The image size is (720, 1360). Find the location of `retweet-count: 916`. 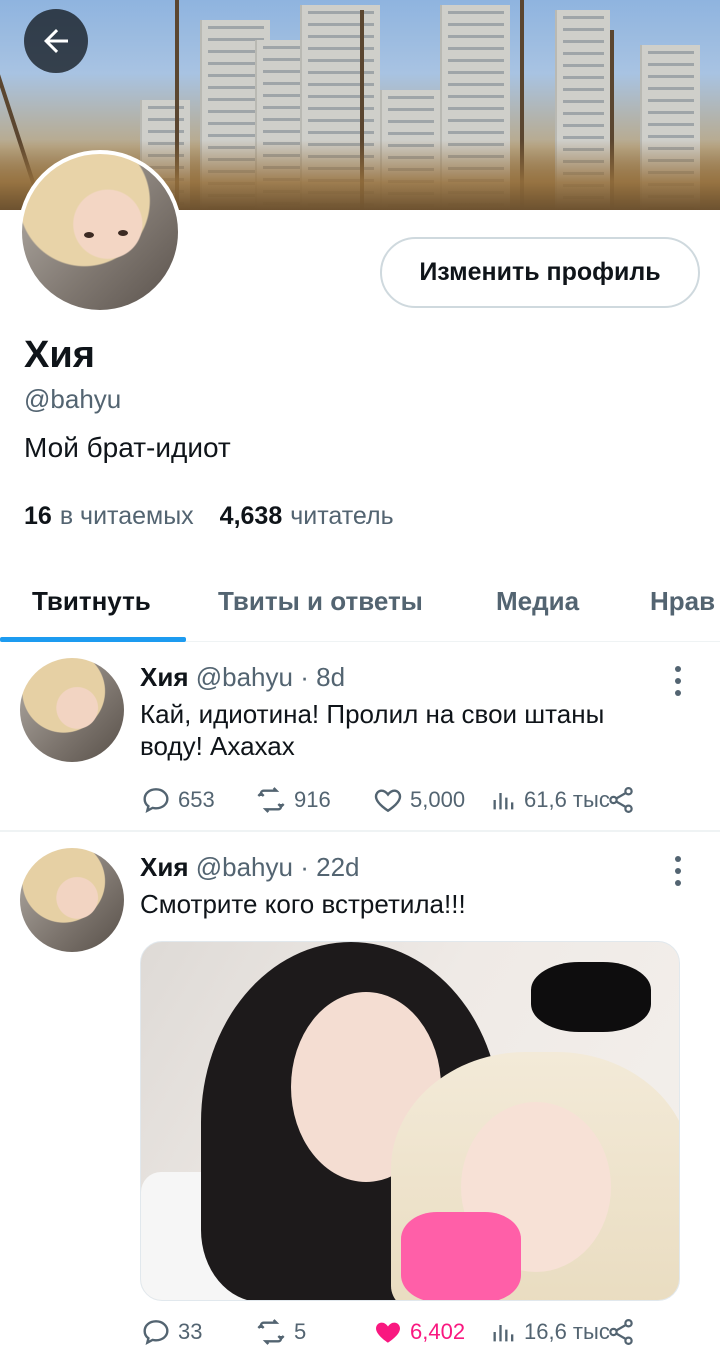

retweet-count: 916 is located at coordinates (312, 799).